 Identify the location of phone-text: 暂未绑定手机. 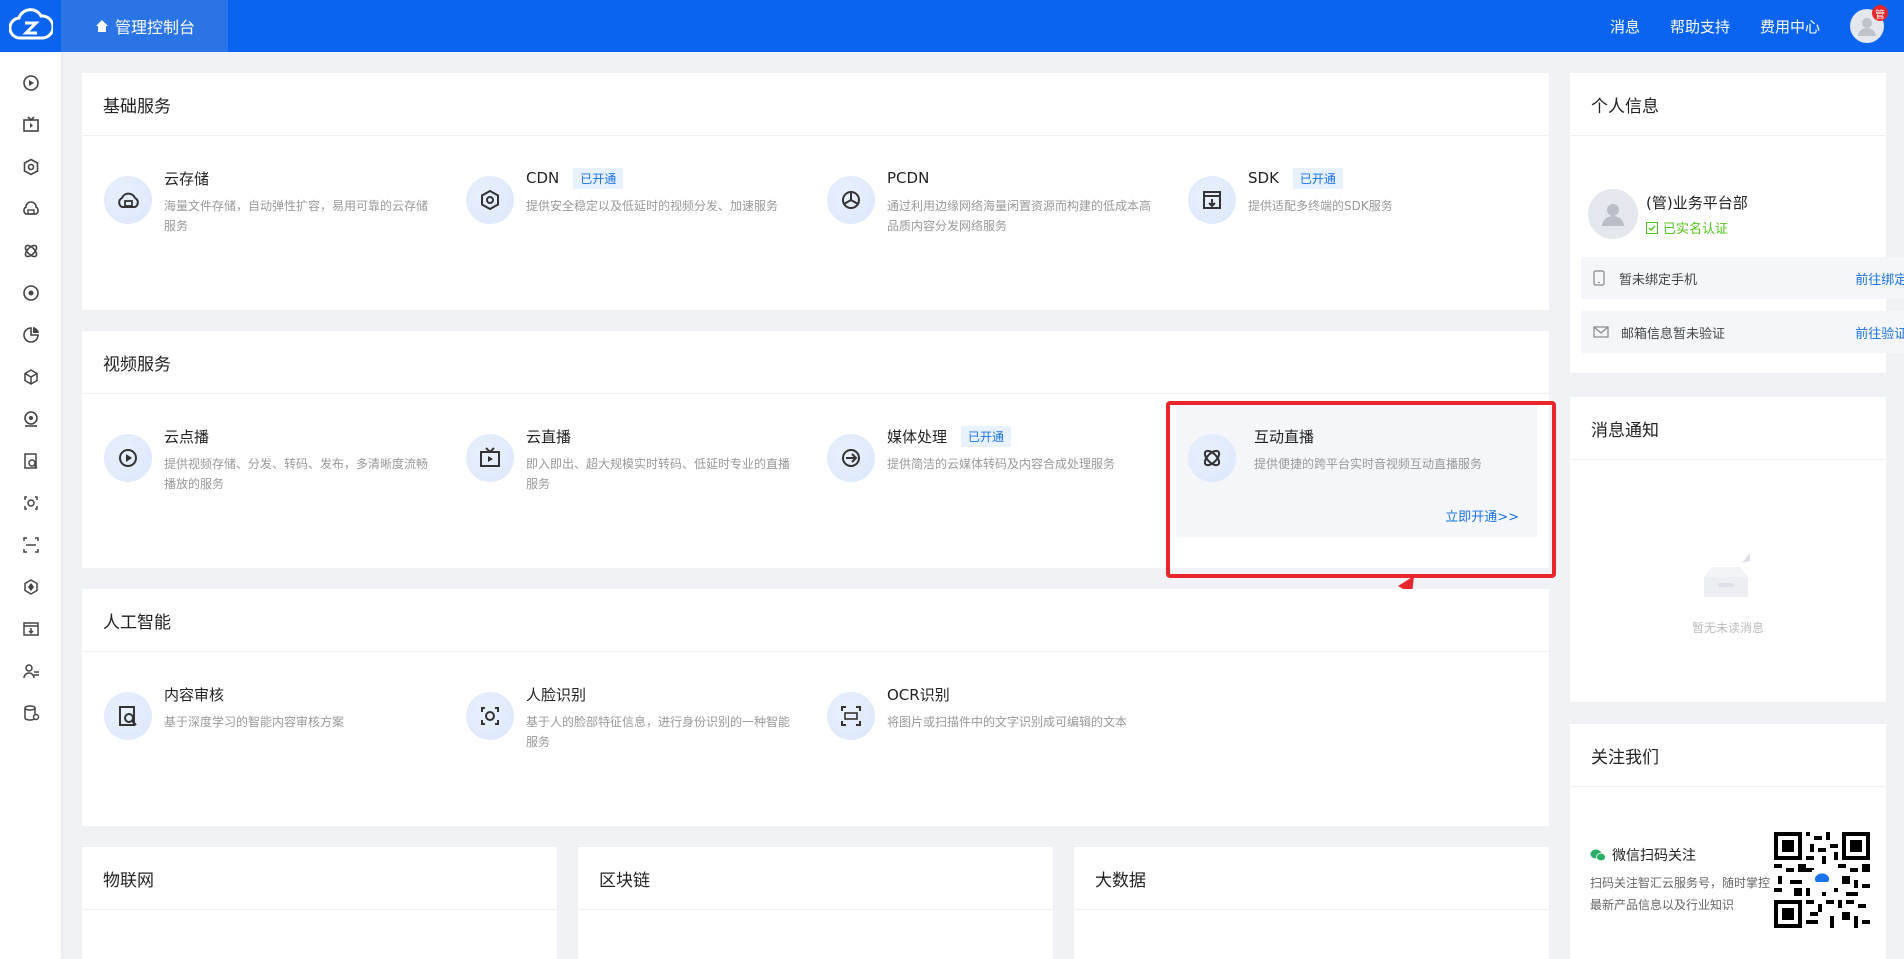
(1658, 280).